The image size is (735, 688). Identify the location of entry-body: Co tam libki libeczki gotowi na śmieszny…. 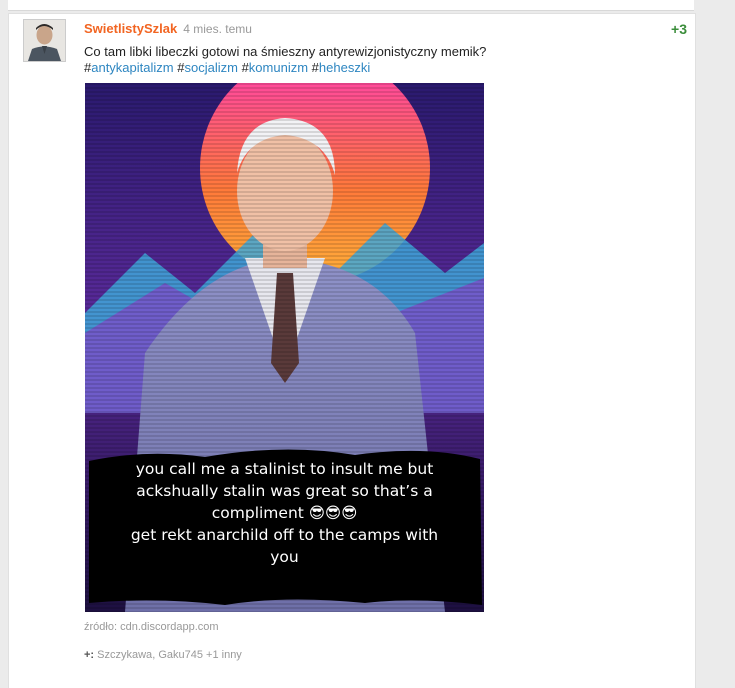
(384, 60).